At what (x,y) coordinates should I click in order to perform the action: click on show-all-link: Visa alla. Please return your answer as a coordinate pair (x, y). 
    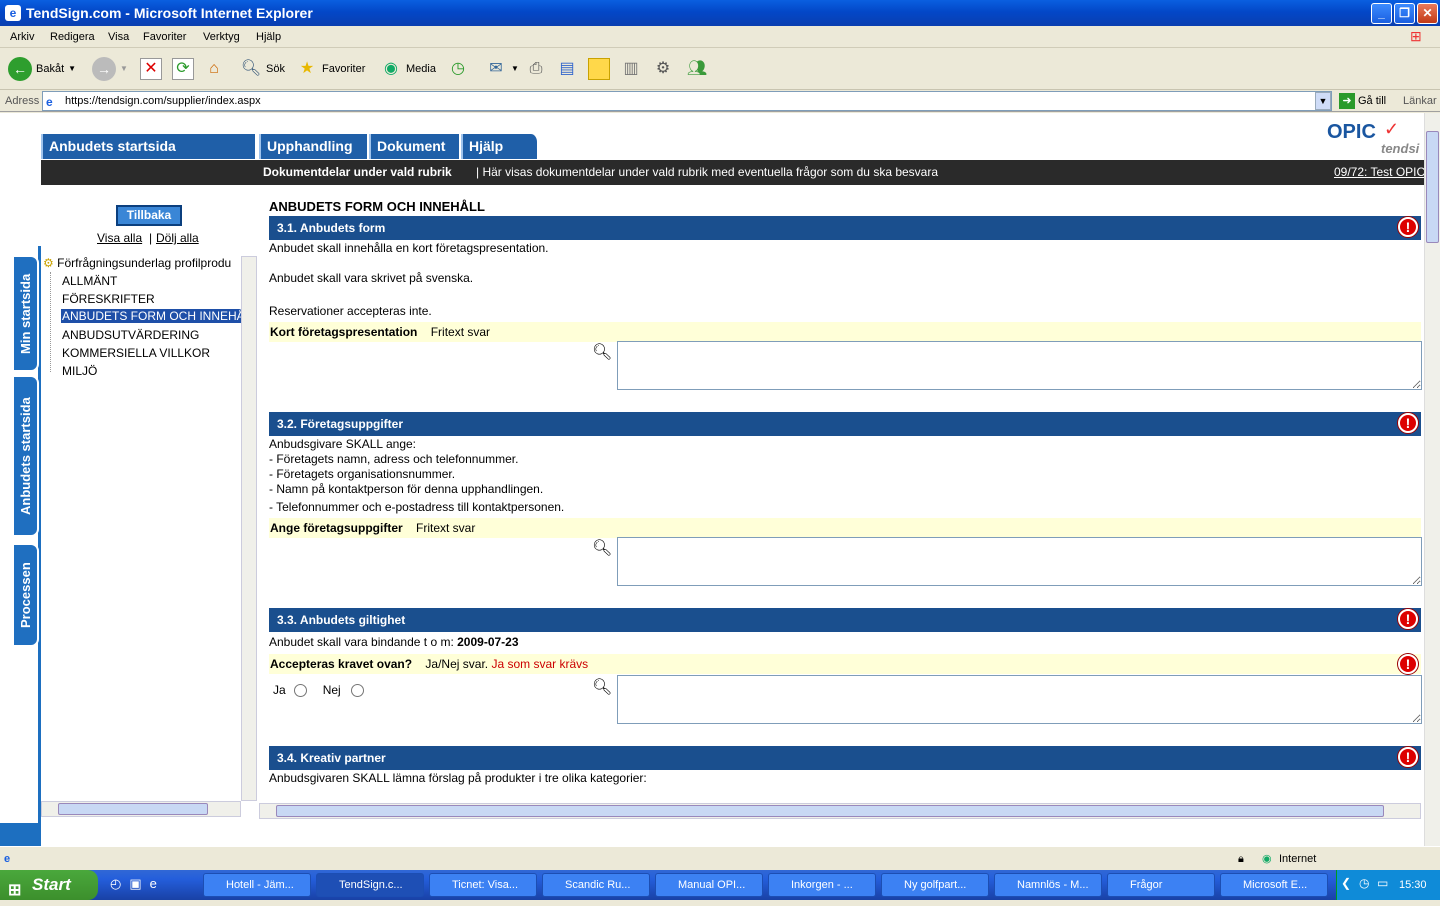
    Looking at the image, I should click on (119, 238).